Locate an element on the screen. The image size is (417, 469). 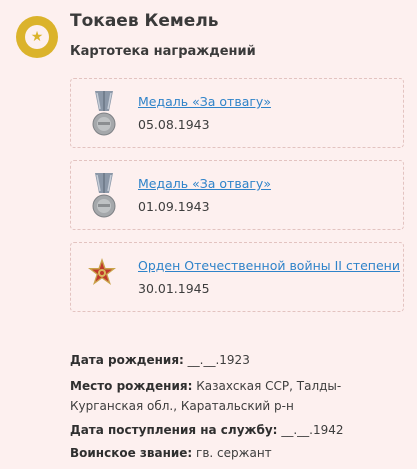
detail-birth-date: Дата рождения: __.__.1923 is located at coordinates (240, 360).